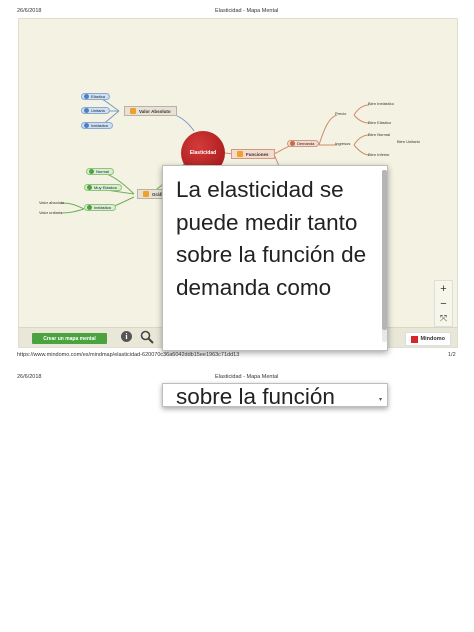  I want to click on create-mindmap-button: Crear un mapa mental, so click(69, 338).